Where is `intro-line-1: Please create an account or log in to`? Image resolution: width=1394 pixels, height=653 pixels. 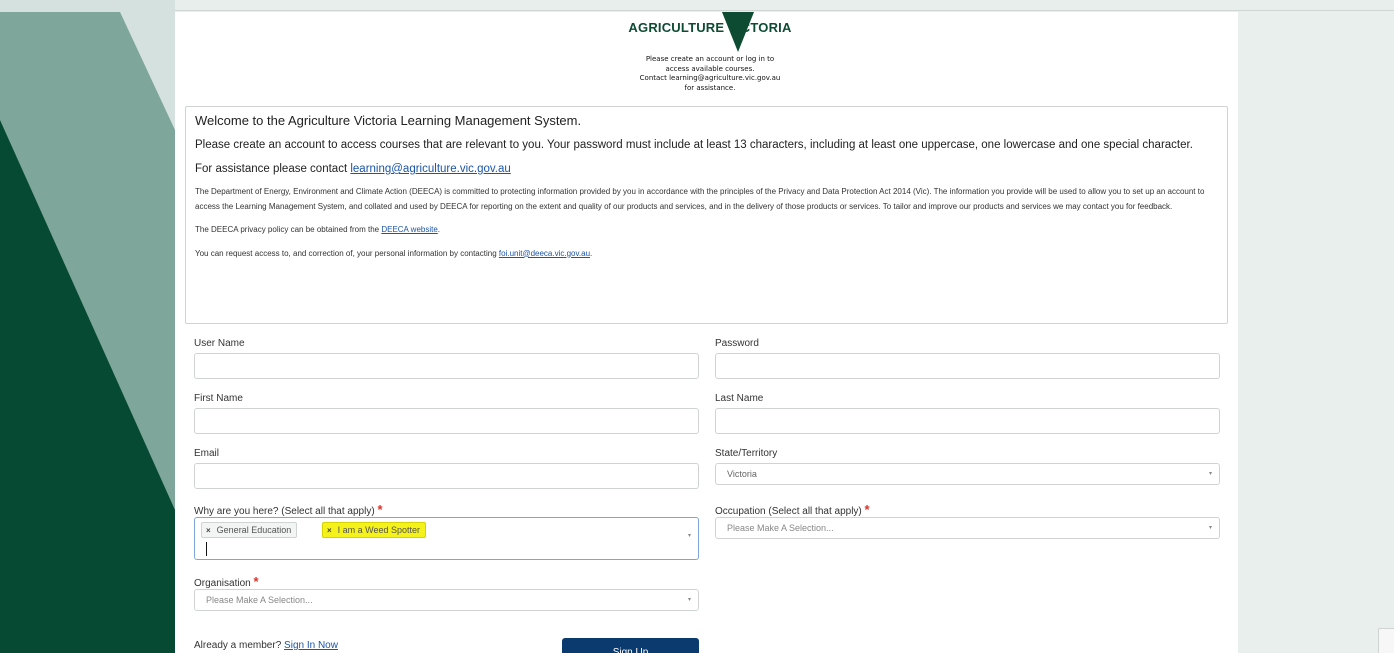
intro-line-1: Please create an account or log in to is located at coordinates (710, 59).